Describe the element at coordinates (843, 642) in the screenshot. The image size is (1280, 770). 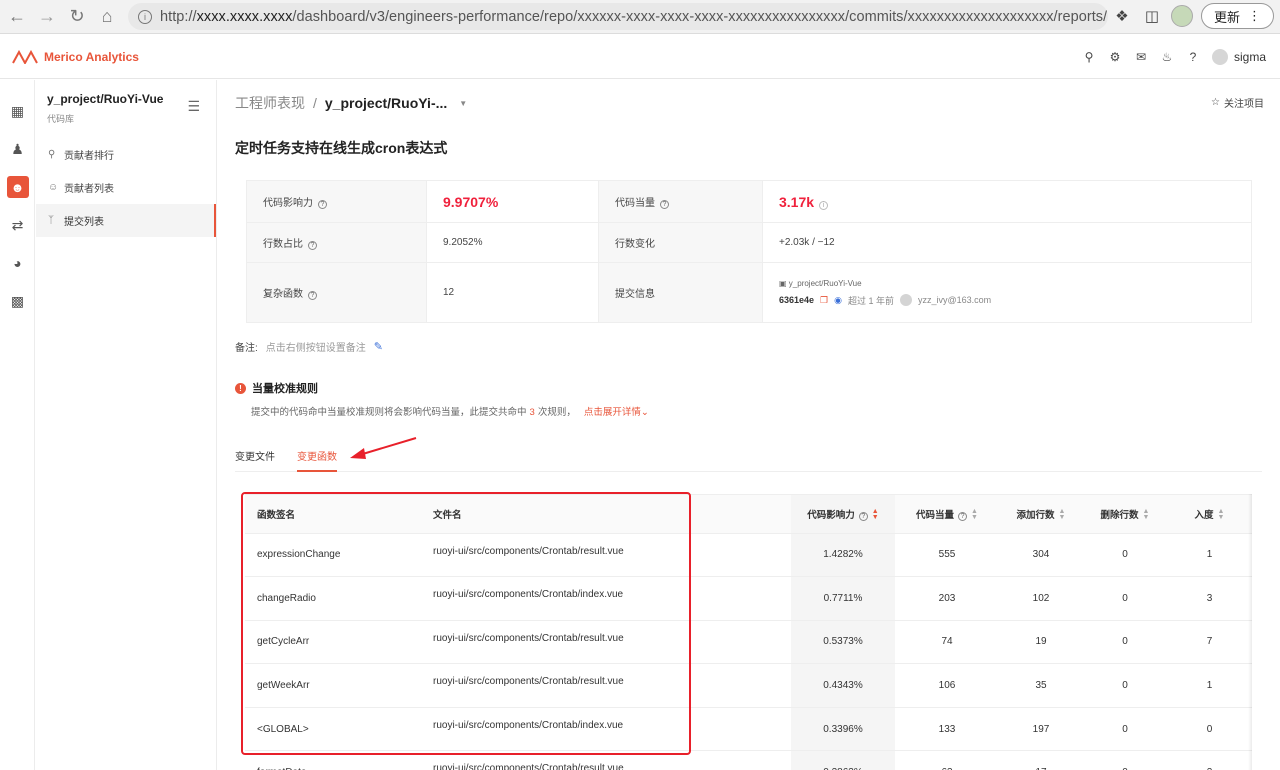
I see `cell-impact: 0.5373%` at that location.